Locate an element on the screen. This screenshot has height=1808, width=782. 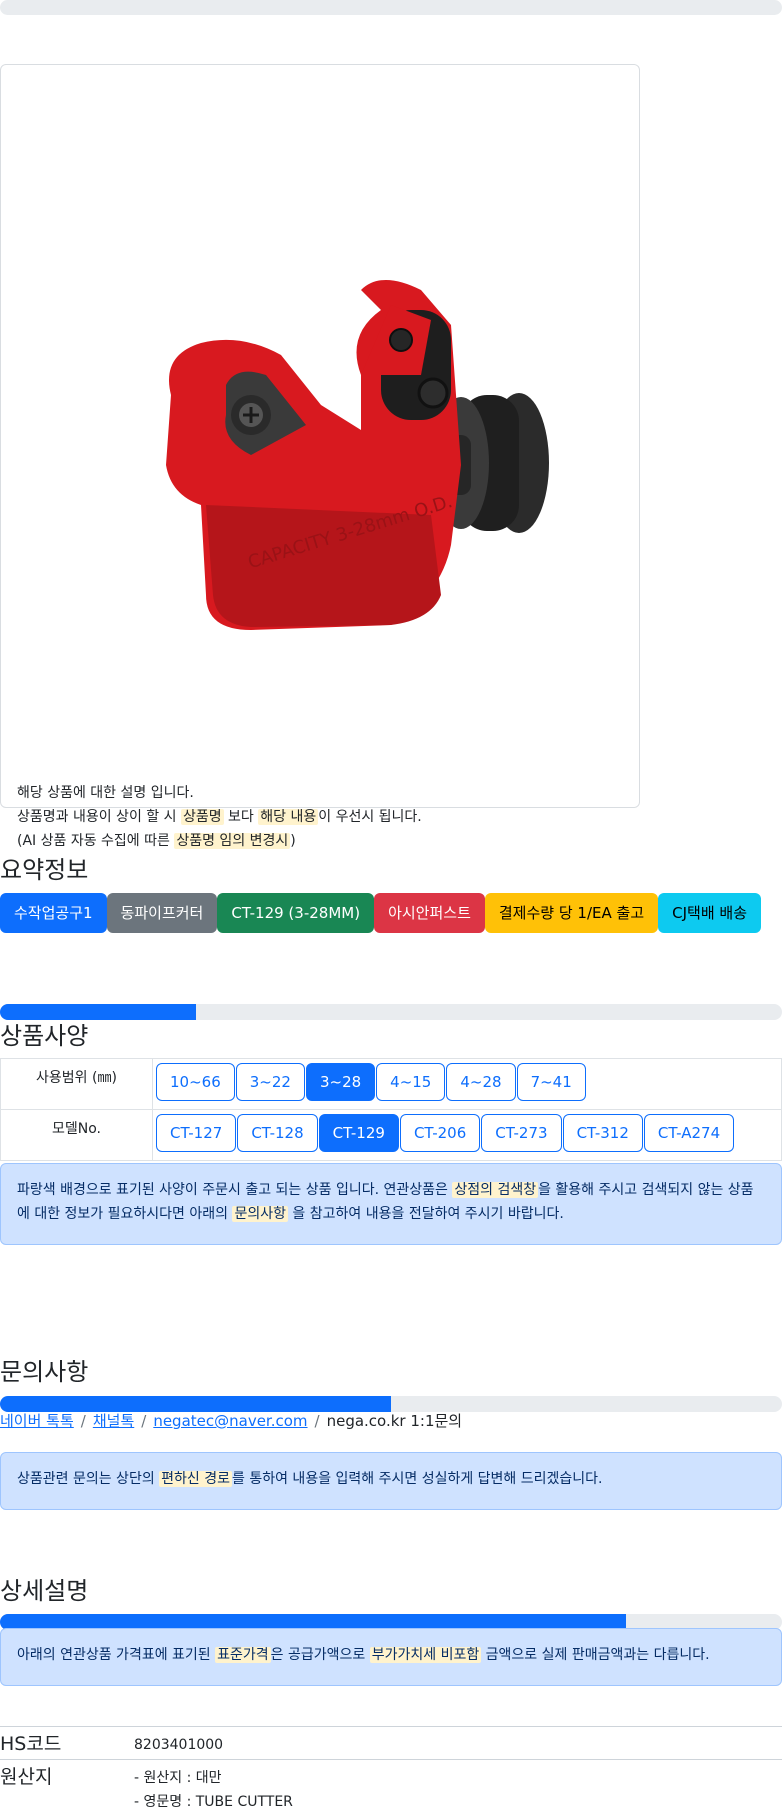
email-link: negatec@naver.com is located at coordinates (230, 1421).